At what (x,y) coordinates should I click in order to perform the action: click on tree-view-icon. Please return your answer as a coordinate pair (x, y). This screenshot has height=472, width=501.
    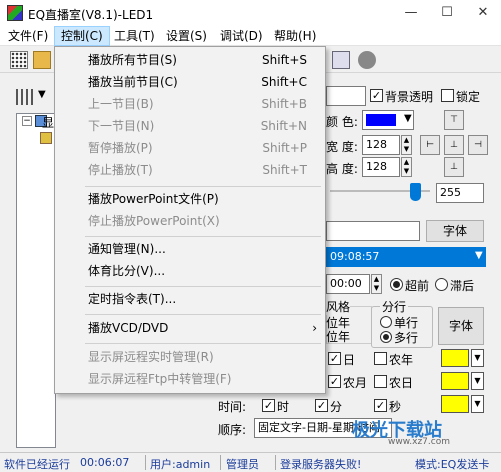
    Looking at the image, I should click on (25, 97).